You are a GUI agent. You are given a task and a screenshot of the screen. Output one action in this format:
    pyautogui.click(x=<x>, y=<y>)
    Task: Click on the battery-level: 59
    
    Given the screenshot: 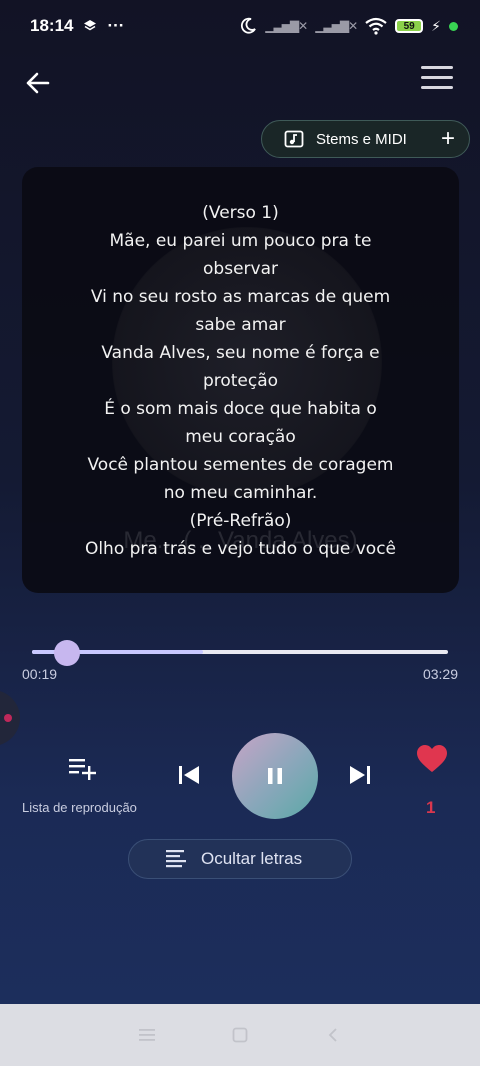 What is the action you would take?
    pyautogui.click(x=409, y=26)
    